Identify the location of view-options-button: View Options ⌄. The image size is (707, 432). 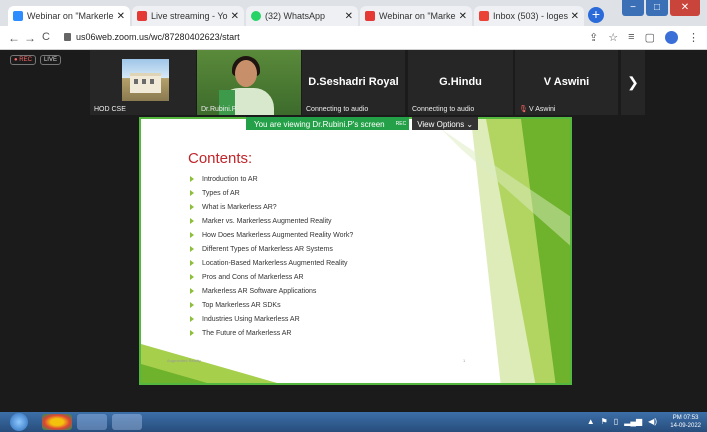
(445, 123).